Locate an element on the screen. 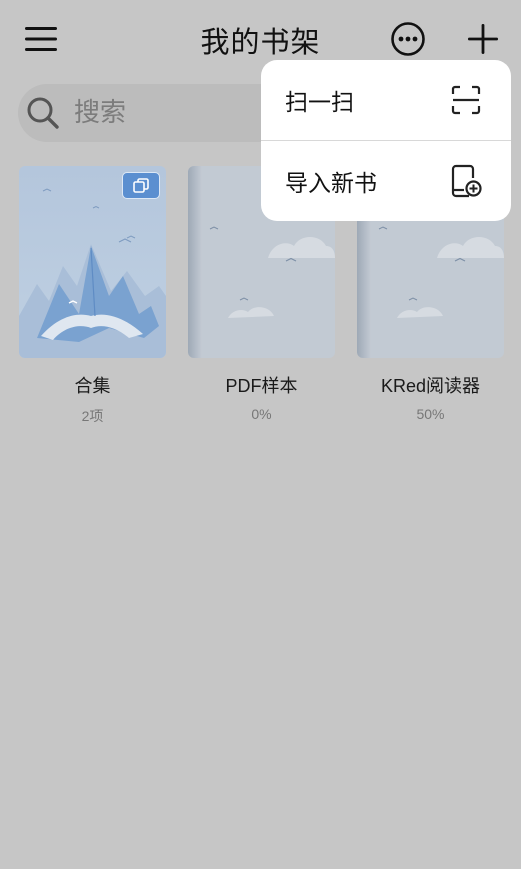 Image resolution: width=521 pixels, height=869 pixels. book-subtitle: 50% is located at coordinates (430, 414).